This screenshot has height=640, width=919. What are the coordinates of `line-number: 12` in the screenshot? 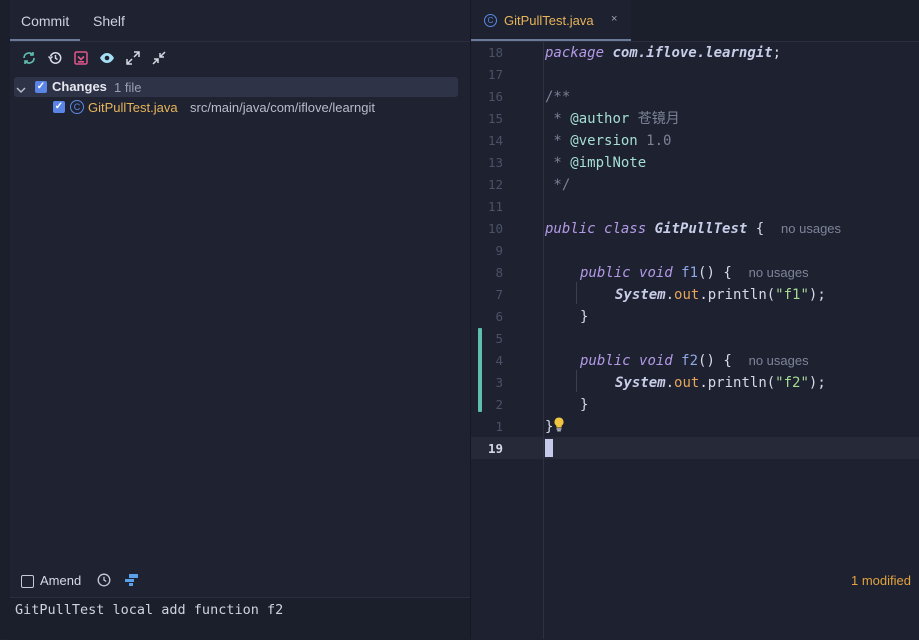 It's located at (495, 184).